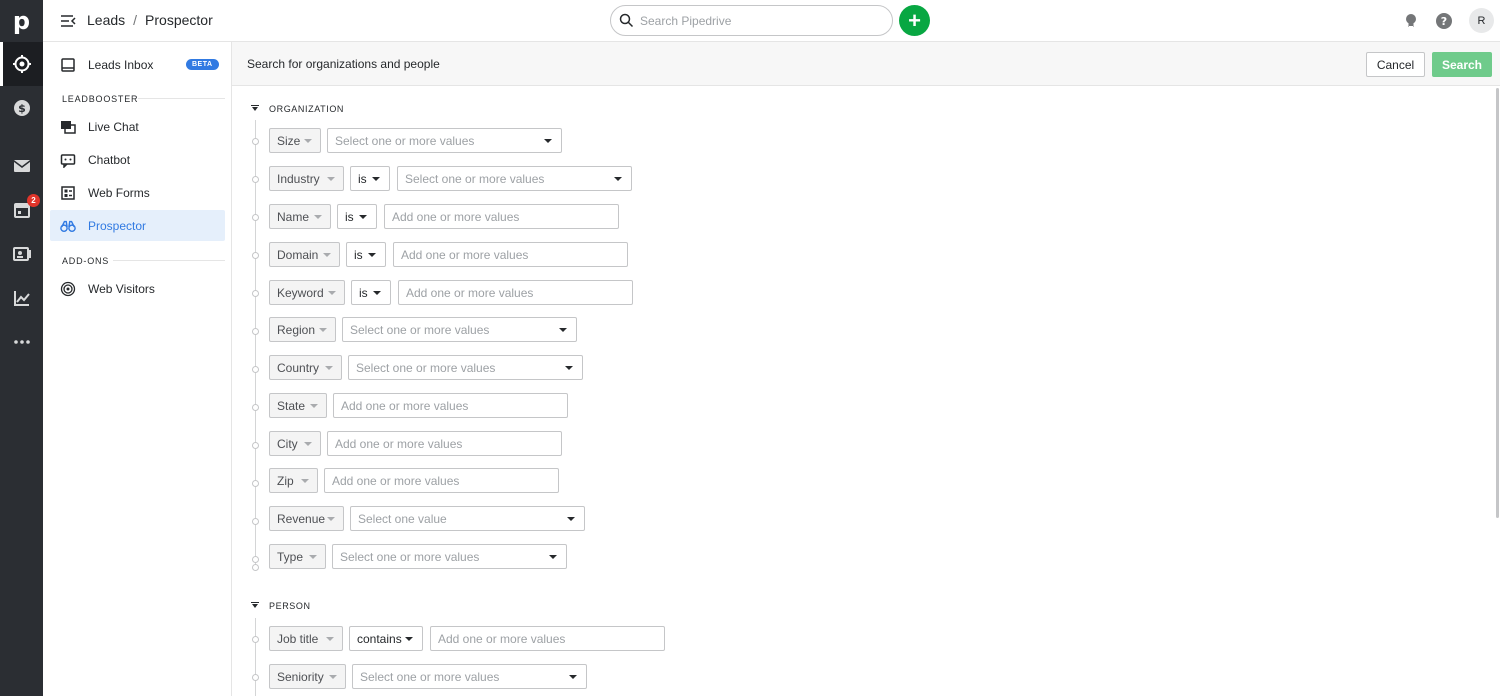 This screenshot has height=696, width=1500. I want to click on activities-nav-icon: 2, so click(21, 210).